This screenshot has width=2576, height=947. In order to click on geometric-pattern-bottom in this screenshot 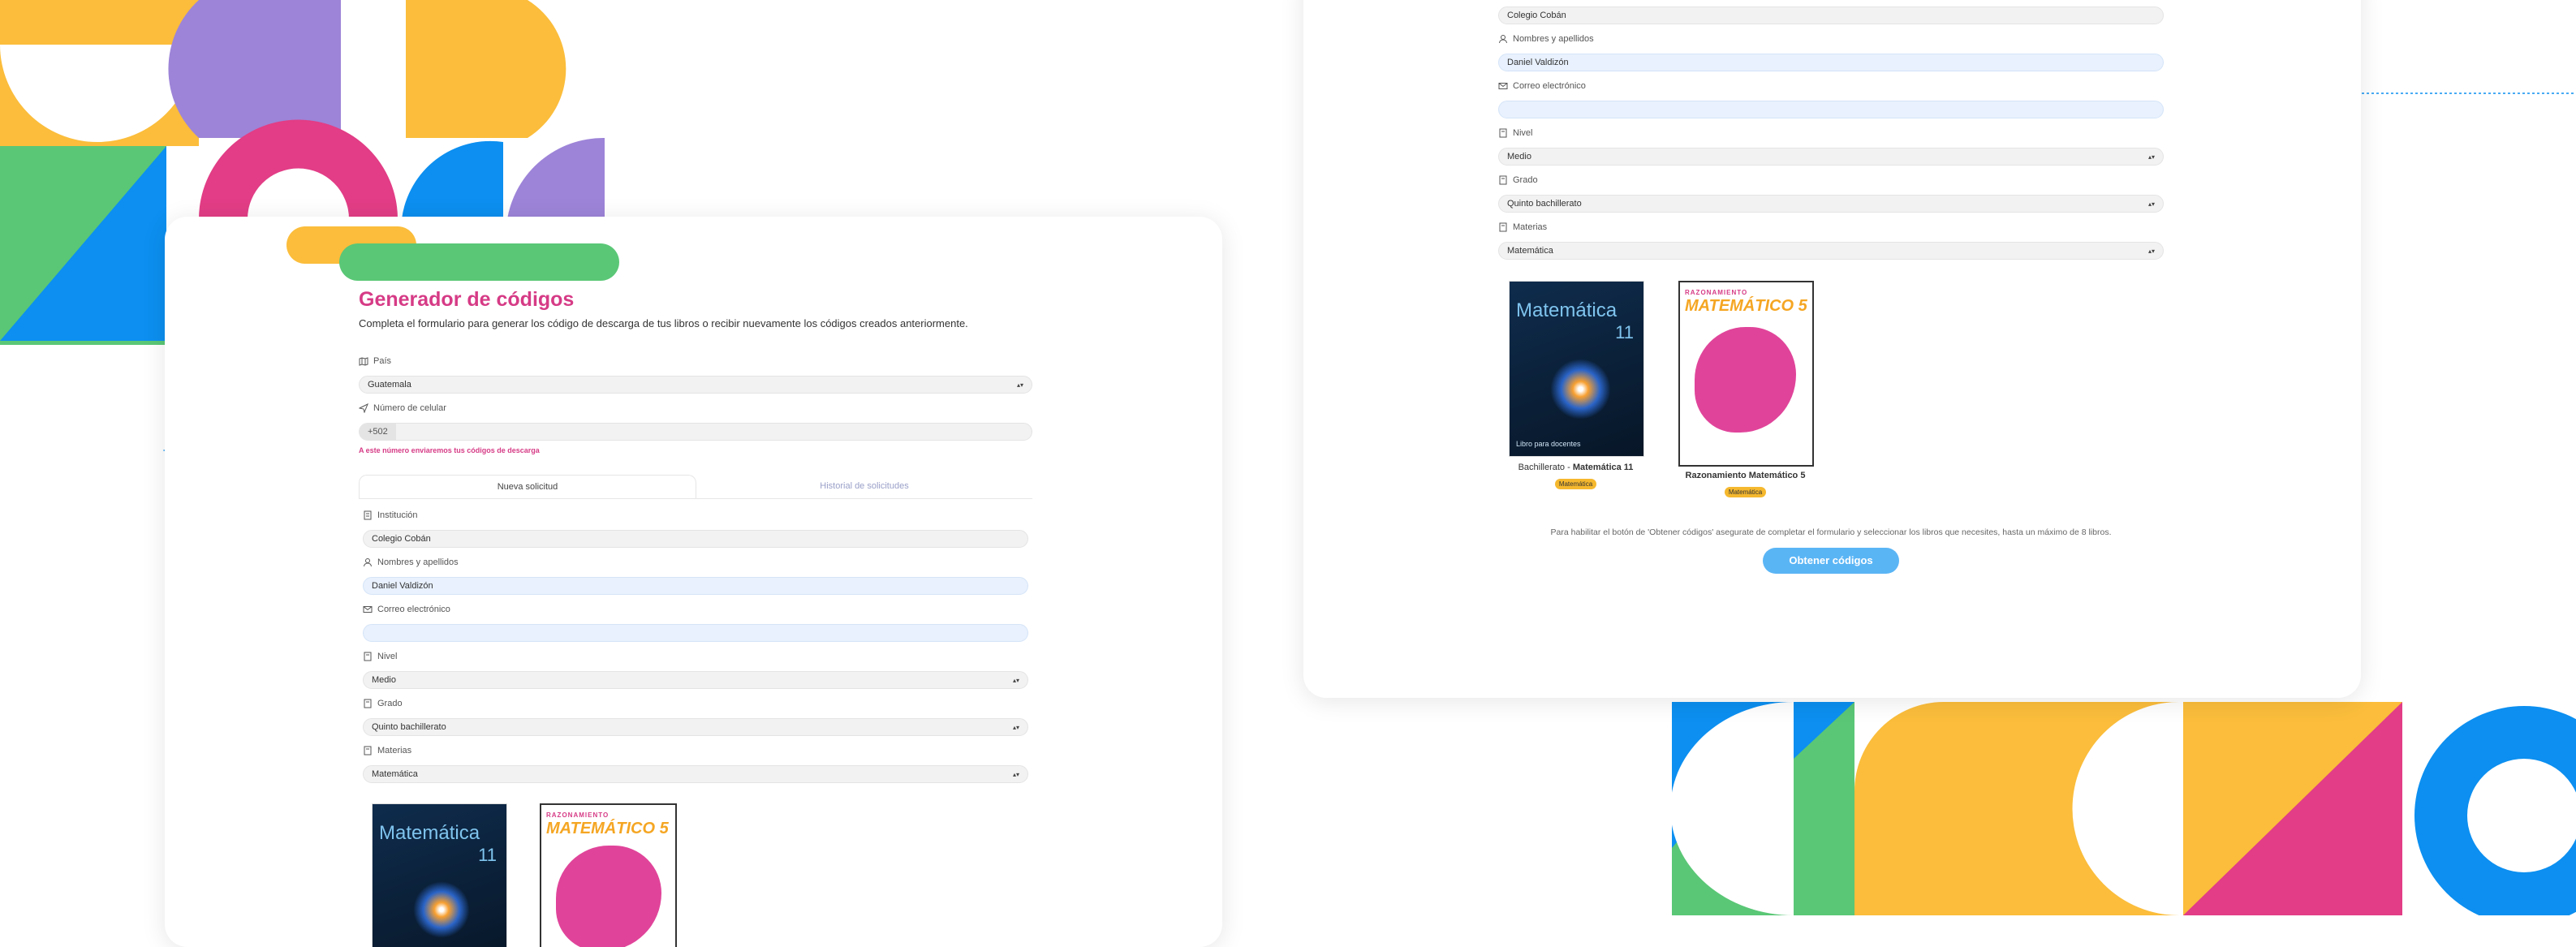, I will do `click(2124, 808)`.